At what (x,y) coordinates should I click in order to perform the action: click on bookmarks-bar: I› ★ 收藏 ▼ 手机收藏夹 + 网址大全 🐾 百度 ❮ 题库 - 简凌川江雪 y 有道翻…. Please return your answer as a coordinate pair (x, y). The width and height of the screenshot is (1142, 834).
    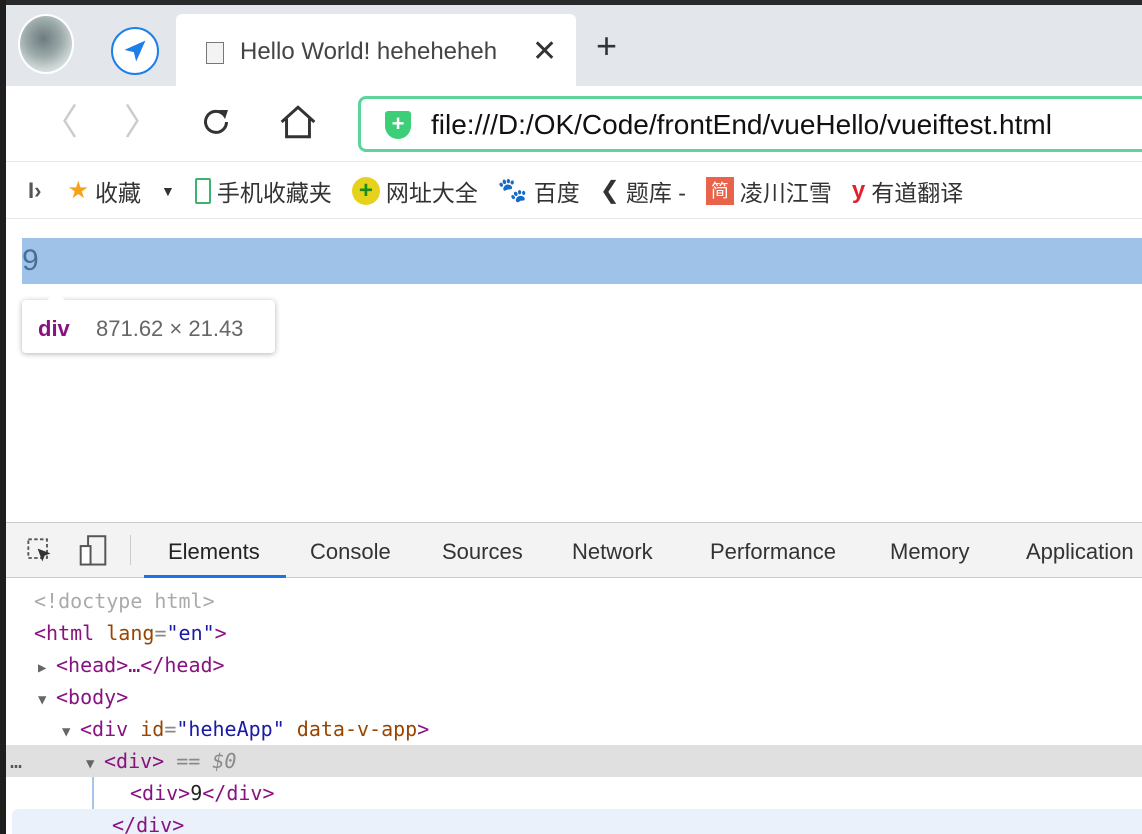
    Looking at the image, I should click on (574, 191).